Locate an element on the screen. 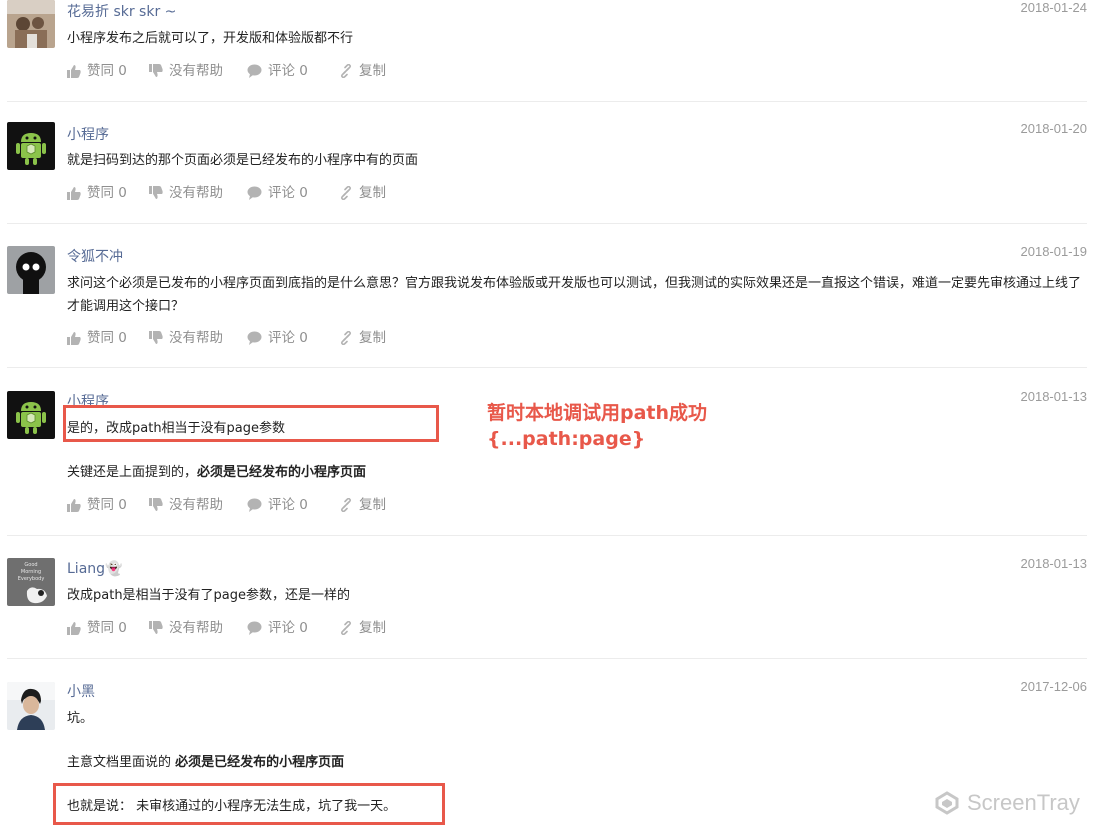 This screenshot has width=1114, height=832. comment-date: 2018-01-20 is located at coordinates (1054, 128).